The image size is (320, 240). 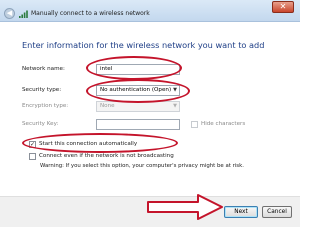 What do you see at coordinates (43, 69) in the screenshot?
I see `network-name-label: Network name:` at bounding box center [43, 69].